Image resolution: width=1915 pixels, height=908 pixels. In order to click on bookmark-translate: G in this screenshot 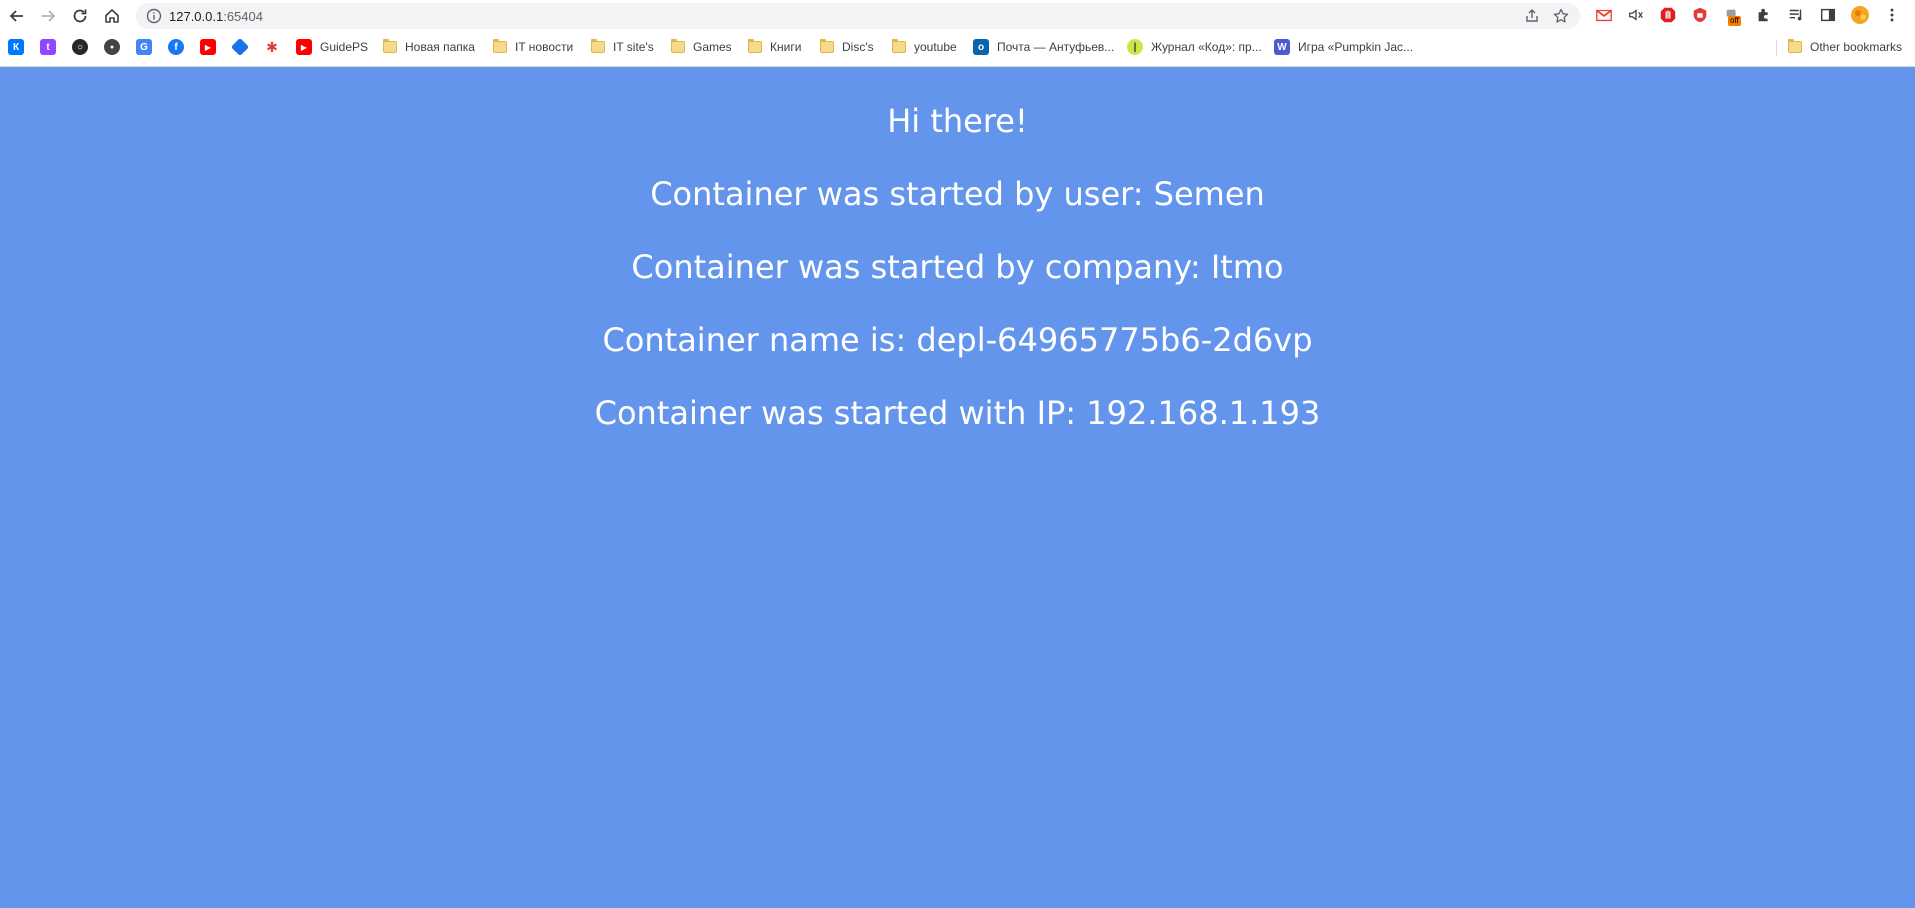, I will do `click(144, 47)`.